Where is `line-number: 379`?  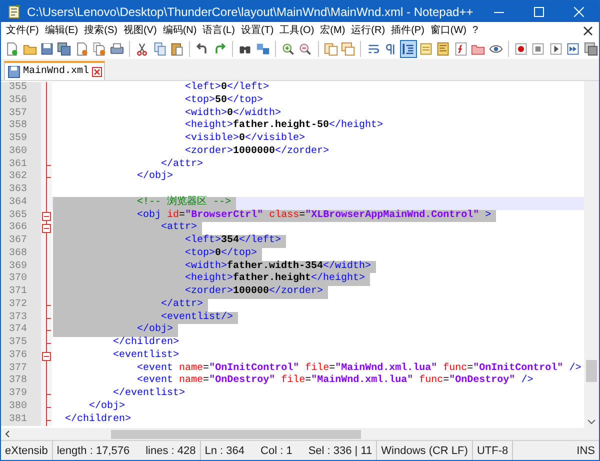 line-number: 379 is located at coordinates (21, 394).